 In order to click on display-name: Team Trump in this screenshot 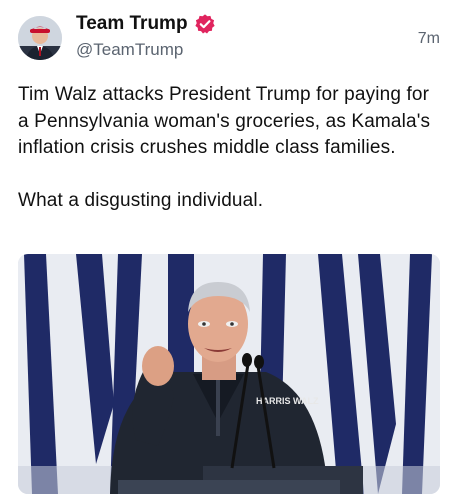, I will do `click(132, 24)`.